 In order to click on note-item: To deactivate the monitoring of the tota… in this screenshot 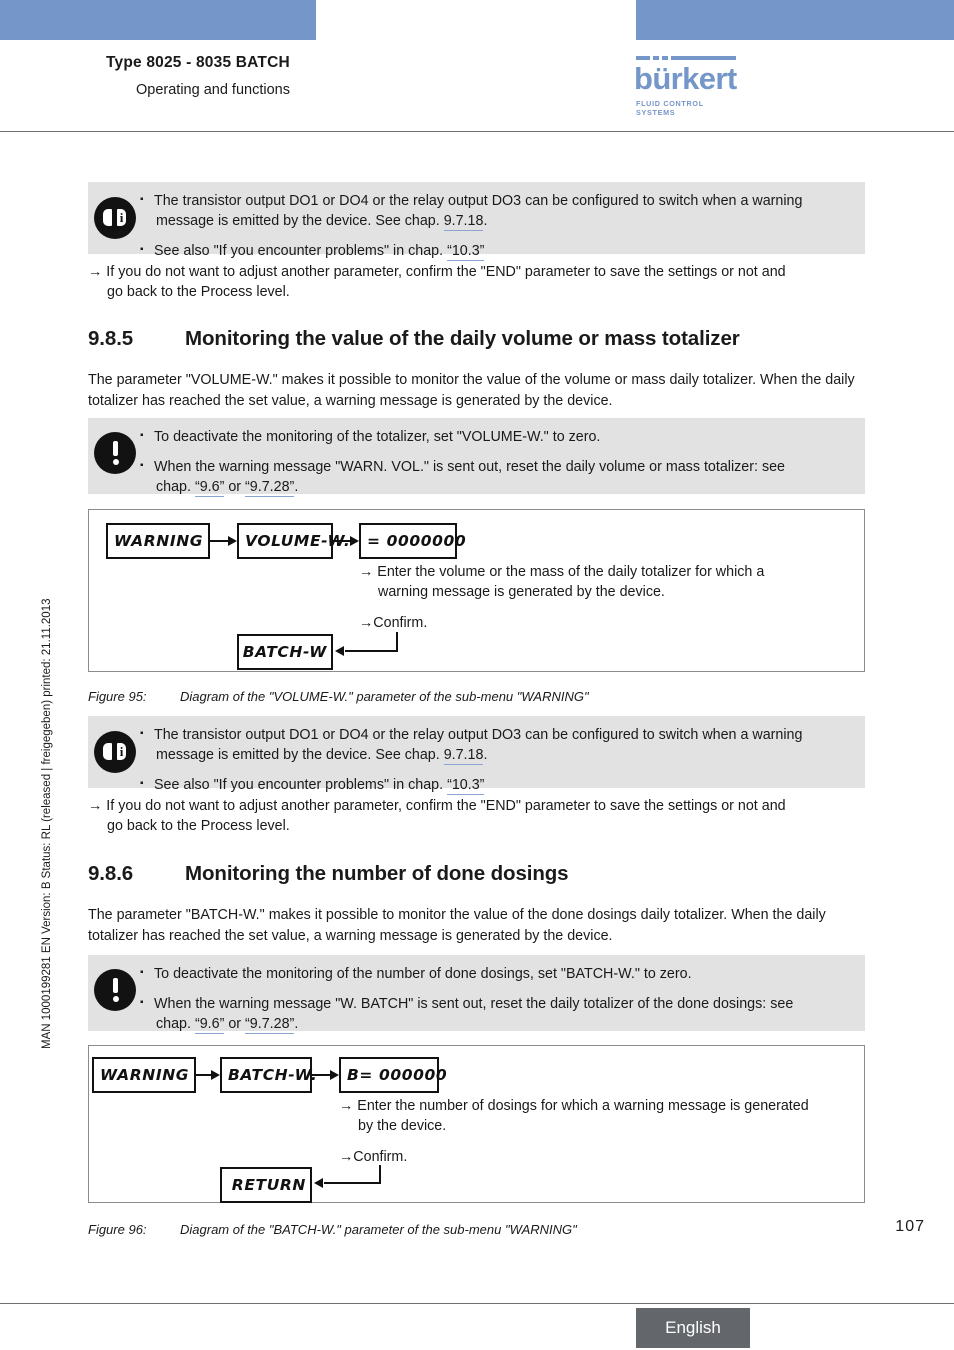, I will do `click(498, 436)`.